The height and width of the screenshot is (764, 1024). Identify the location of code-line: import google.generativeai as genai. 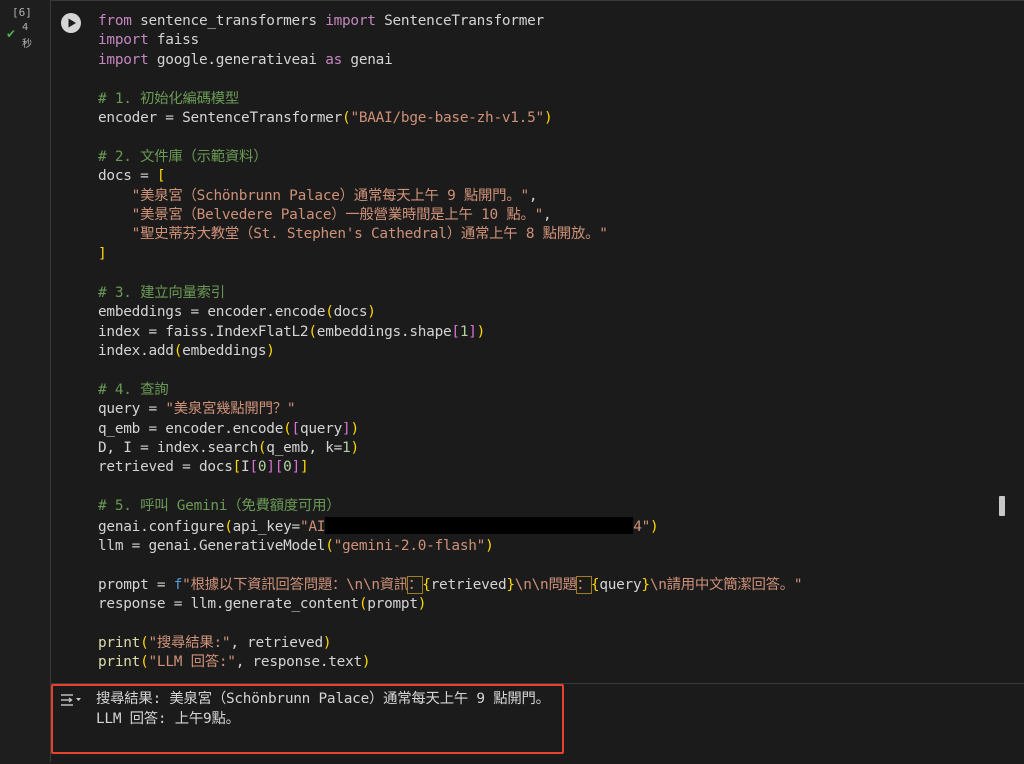
(245, 59).